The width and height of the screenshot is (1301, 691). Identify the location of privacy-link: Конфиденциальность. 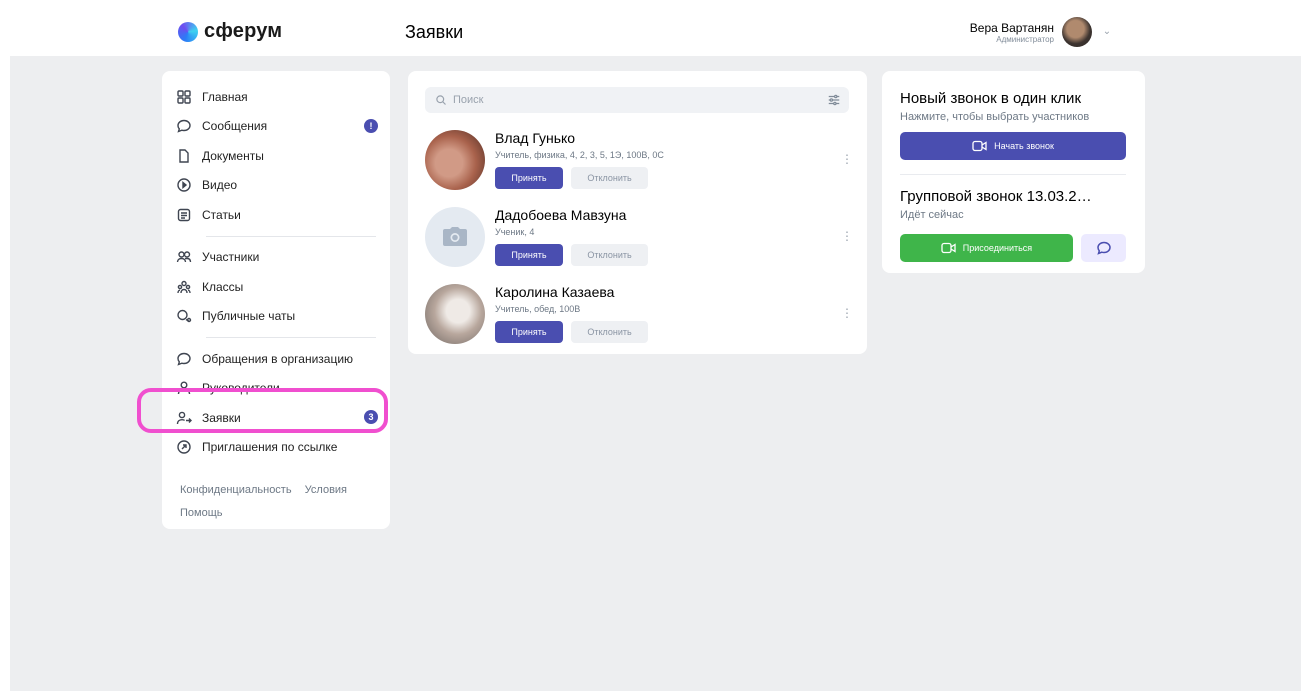
(236, 490).